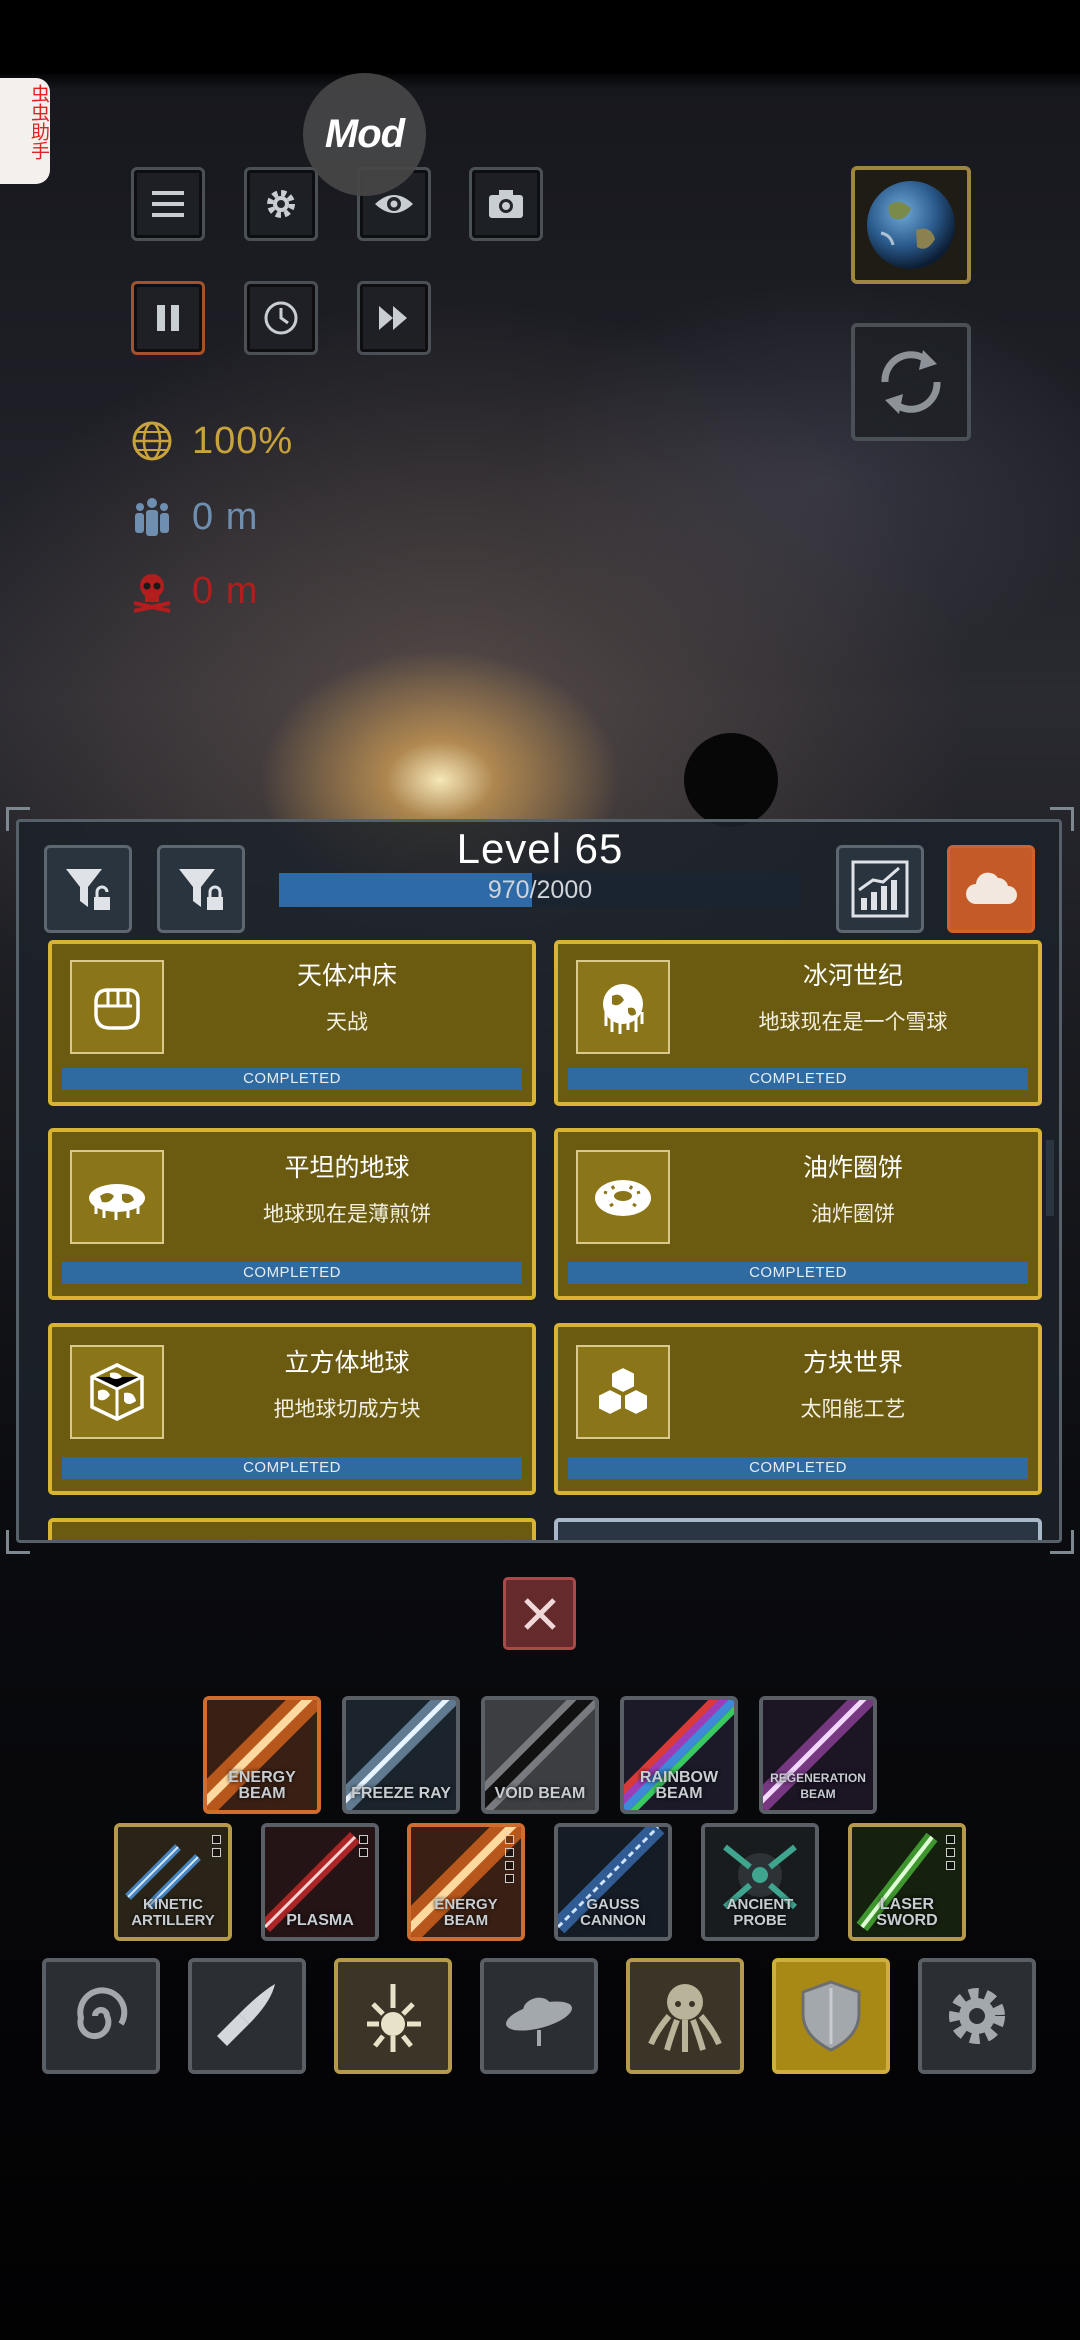  Describe the element at coordinates (466, 1882) in the screenshot. I see `weapon-energy-beam-2: ENERGY BEAM` at that location.